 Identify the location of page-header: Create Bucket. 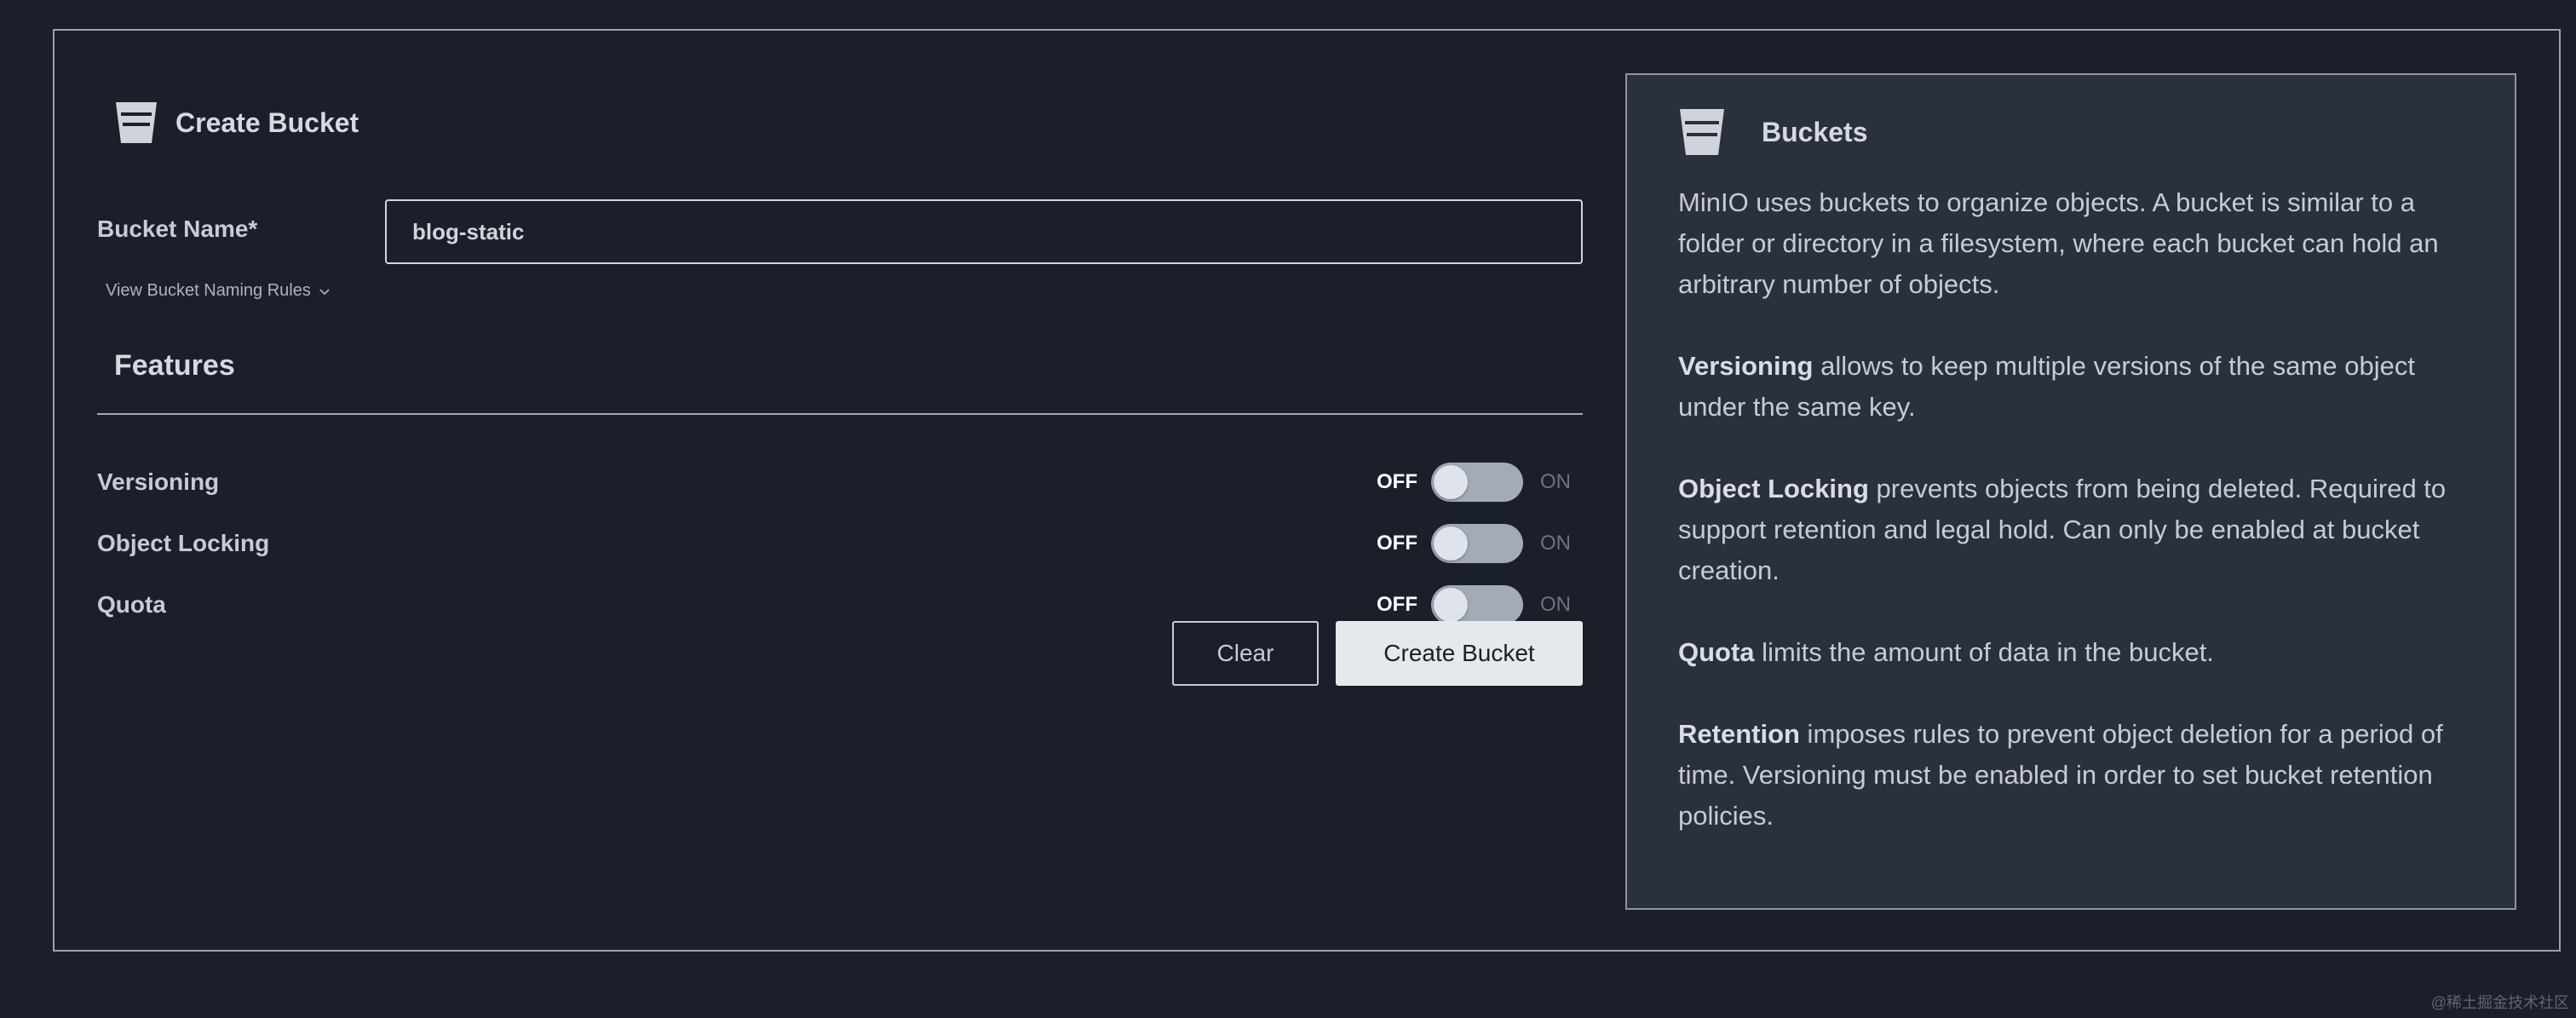
(237, 123).